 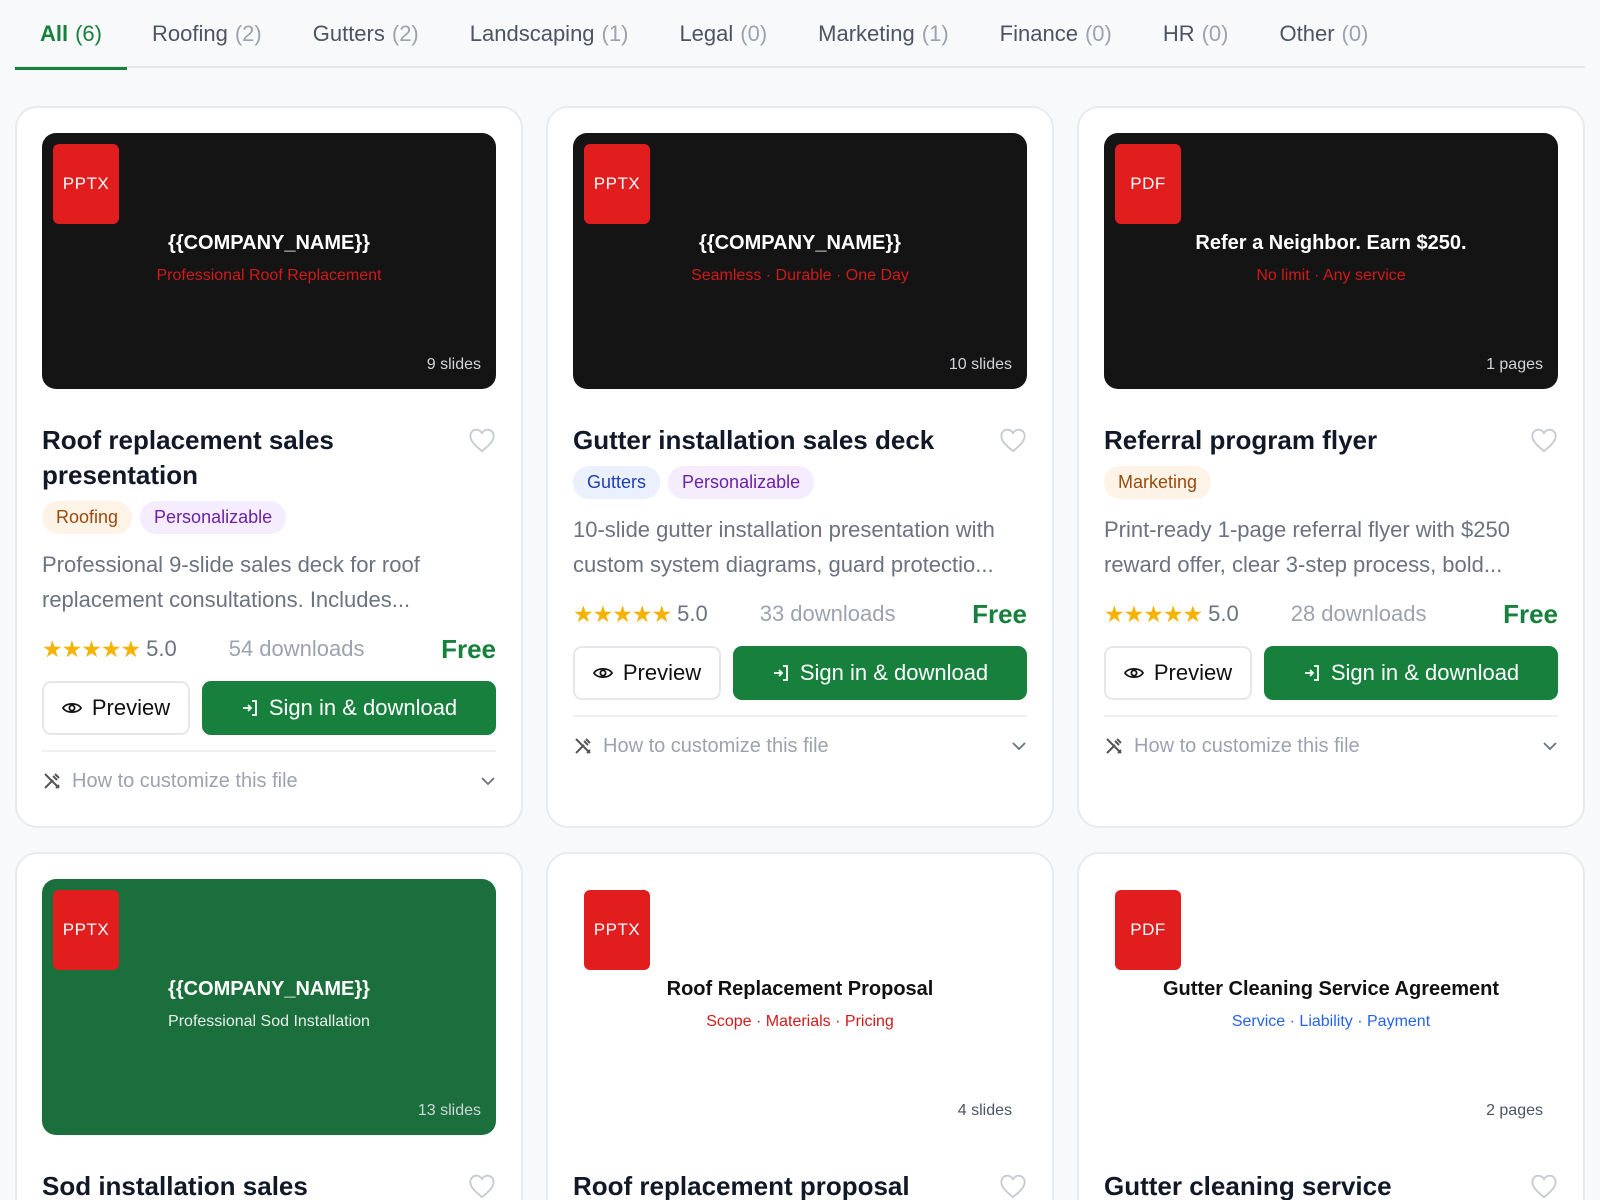 What do you see at coordinates (188, 457) in the screenshot?
I see `card-title: Roof replacement sales presentation` at bounding box center [188, 457].